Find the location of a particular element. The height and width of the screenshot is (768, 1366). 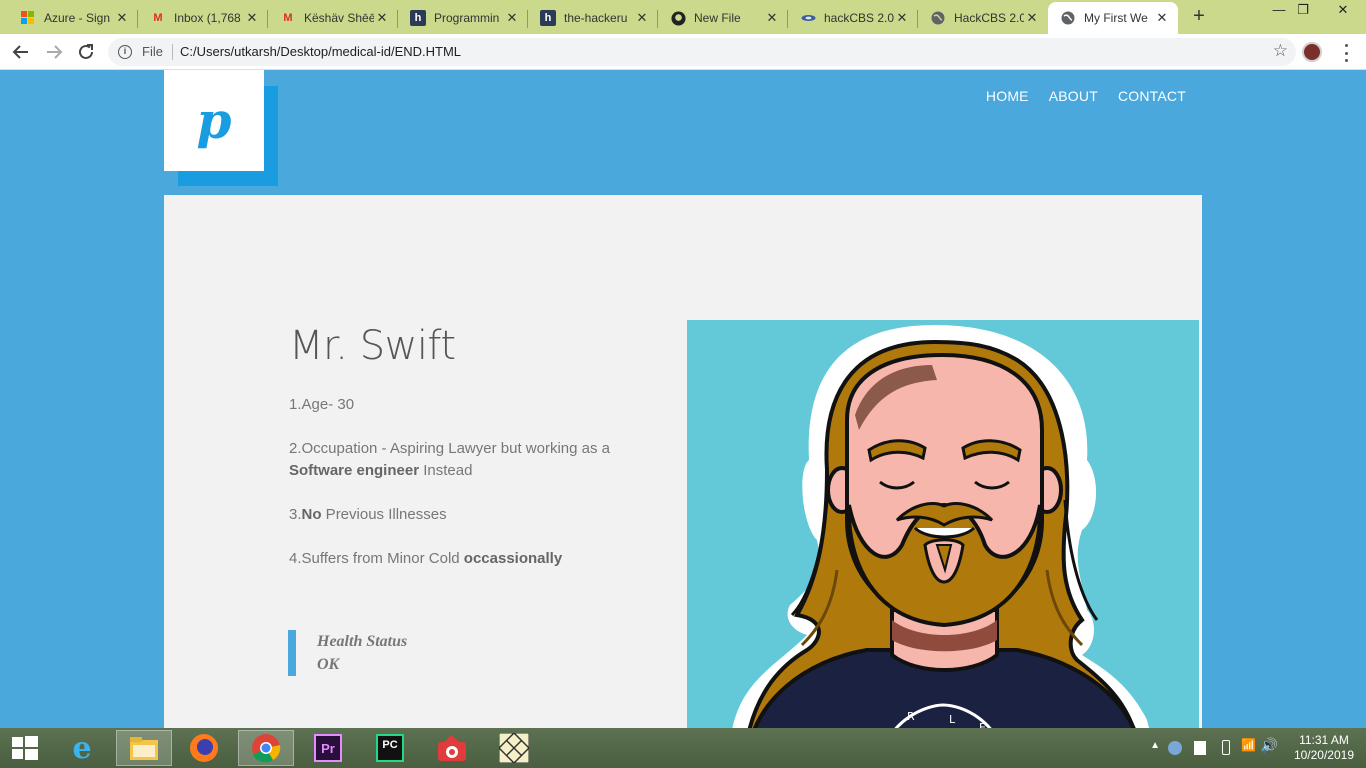

windows-start-icon is located at coordinates (25, 748).